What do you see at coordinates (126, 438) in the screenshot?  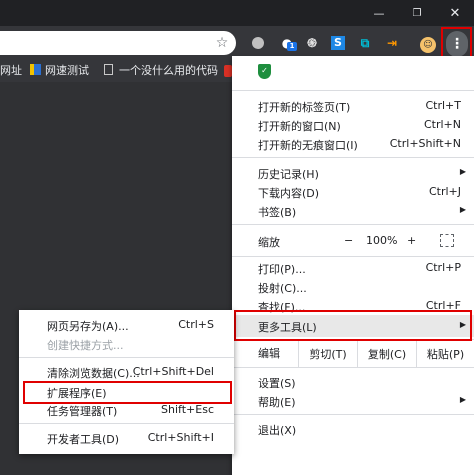 I see `submenu-item-dev-tools: 开发者工具(D) Ctrl+Shift+I` at bounding box center [126, 438].